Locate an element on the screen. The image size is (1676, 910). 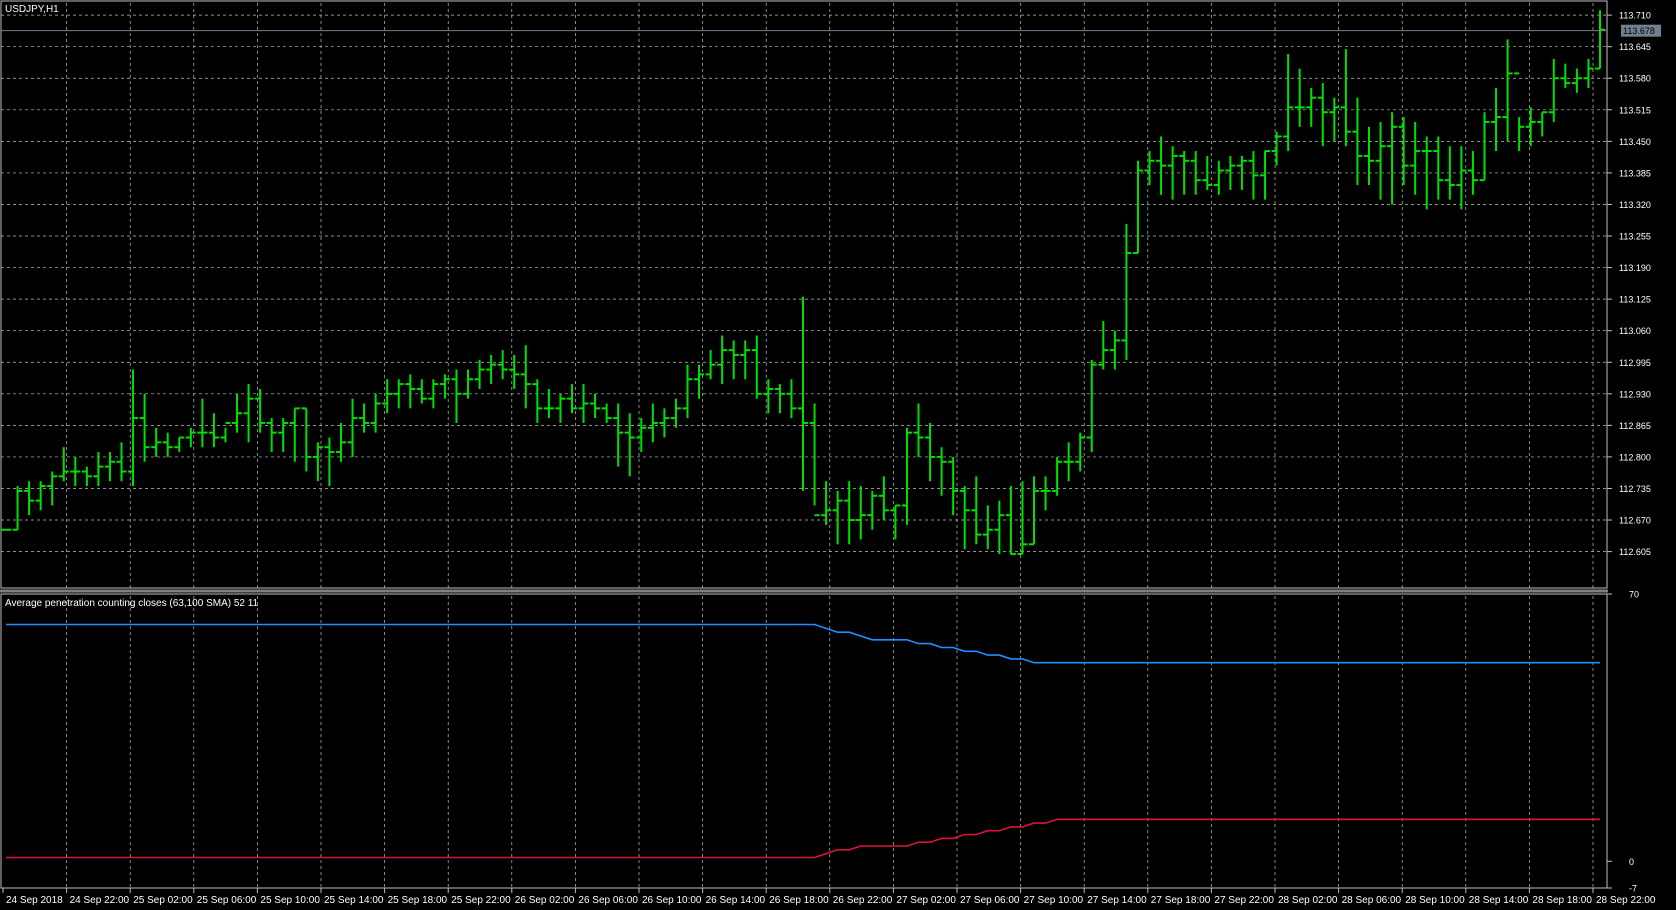
time-tick-label: 27 Sep 02:00 is located at coordinates (926, 900).